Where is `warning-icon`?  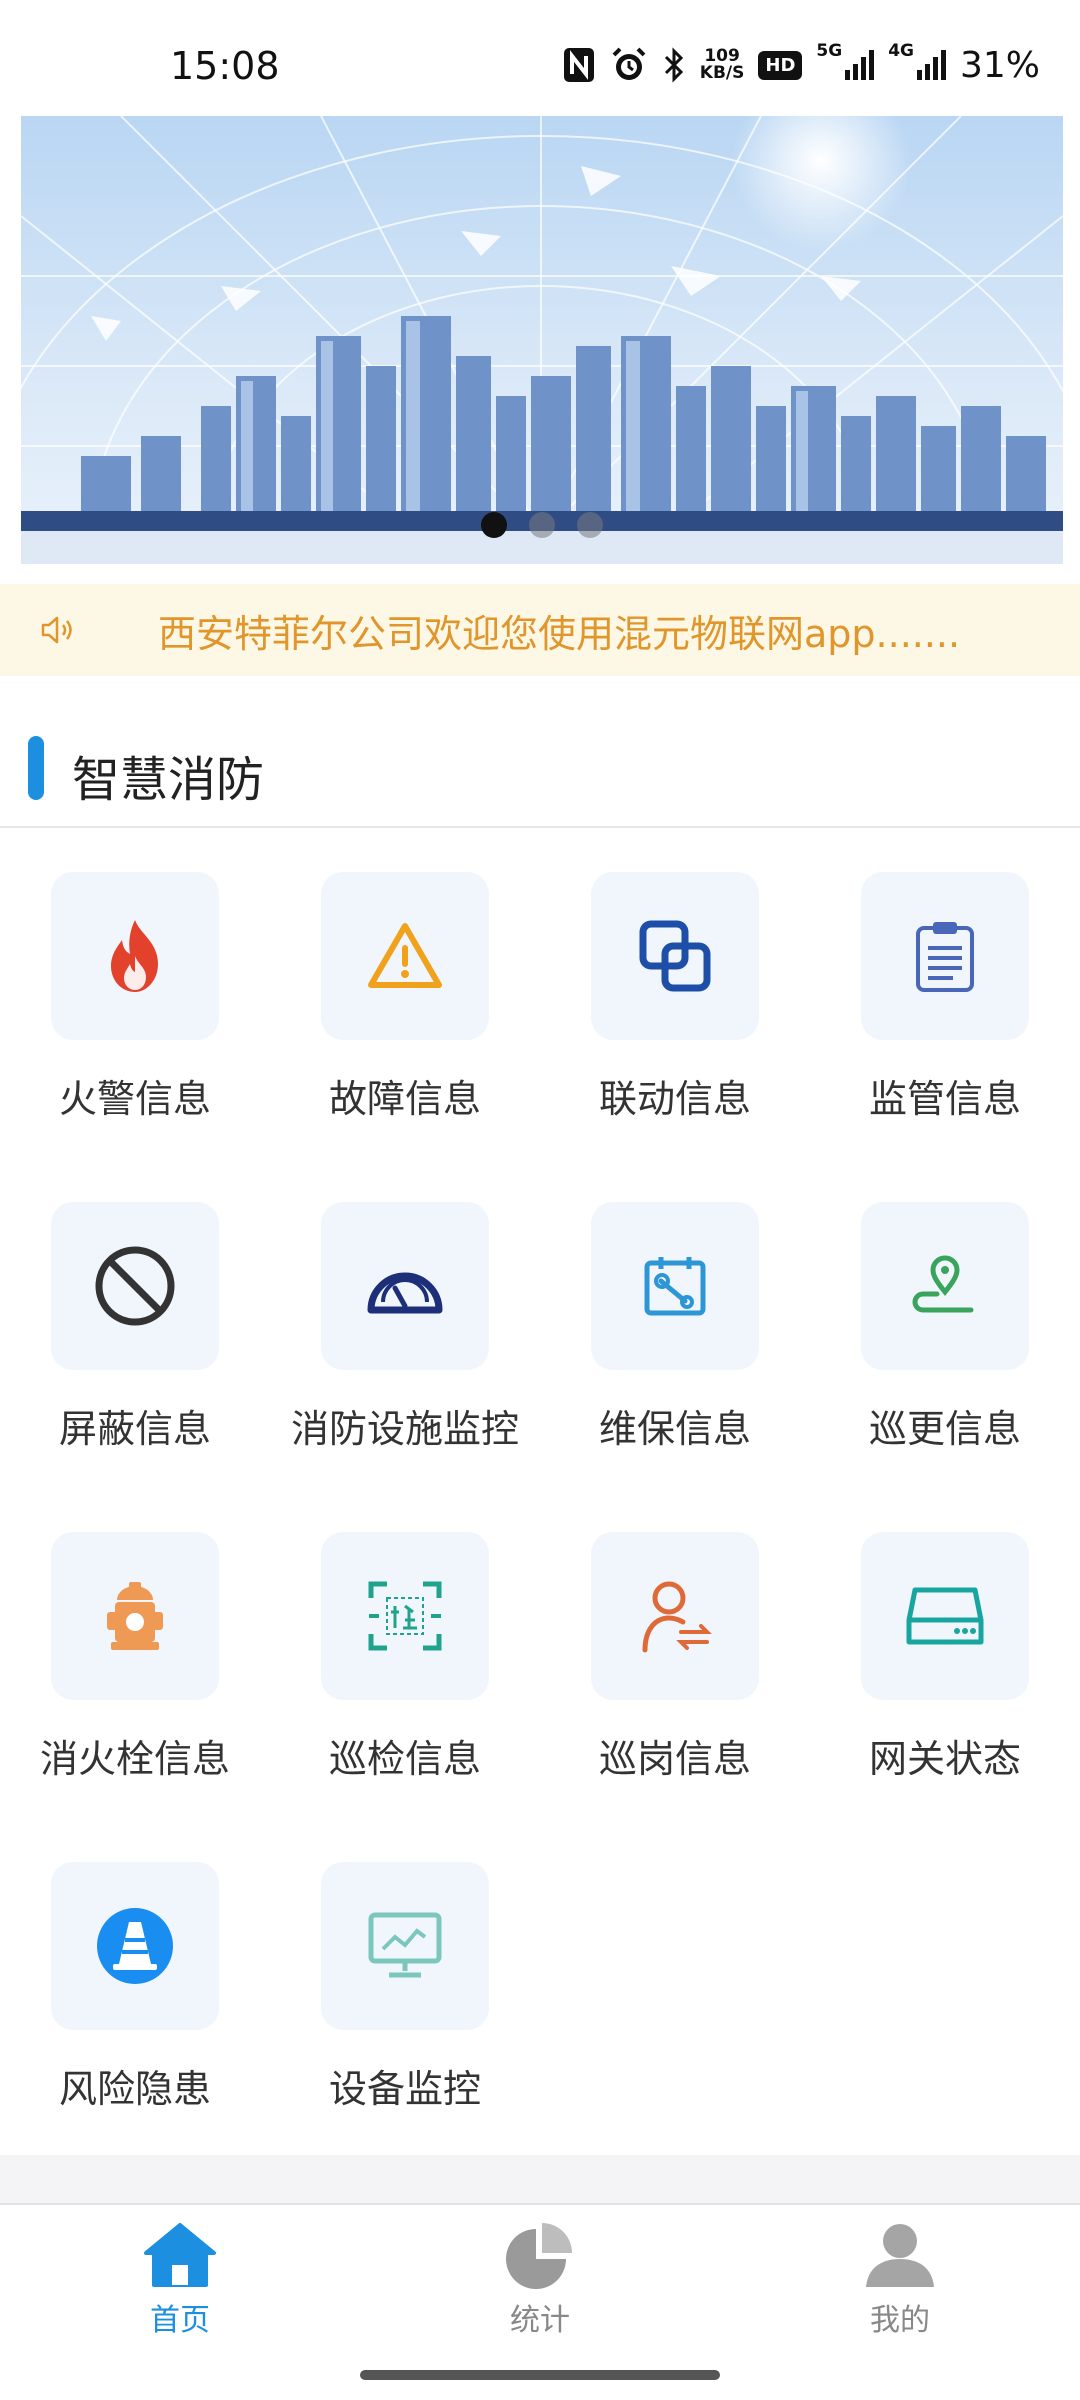
warning-icon is located at coordinates (405, 955).